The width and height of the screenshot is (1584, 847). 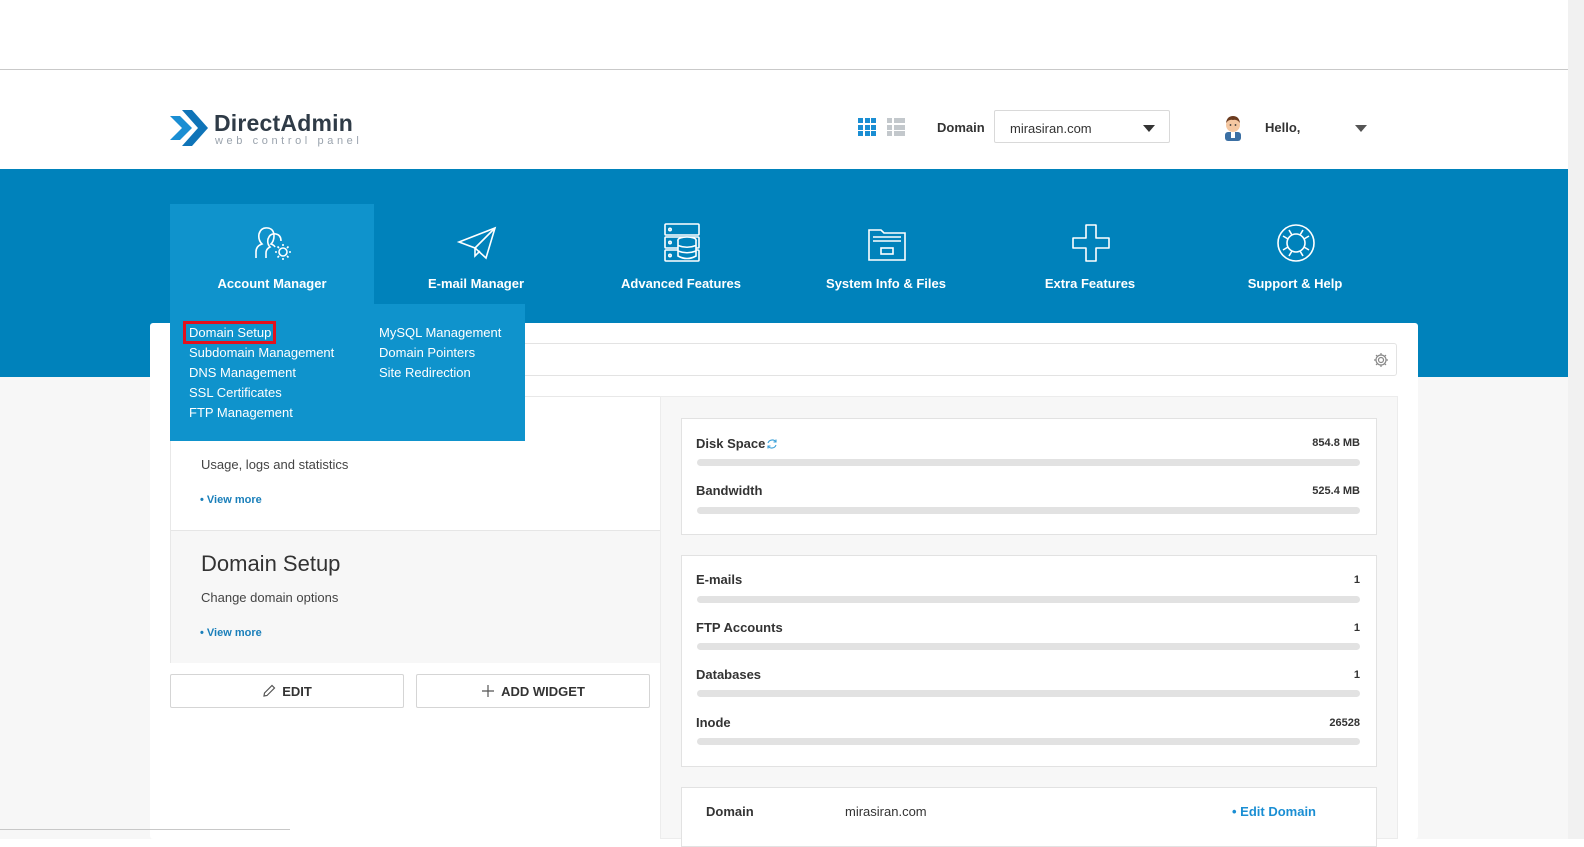 What do you see at coordinates (886, 283) in the screenshot?
I see `nav-label-system-info-files: System Info & Files` at bounding box center [886, 283].